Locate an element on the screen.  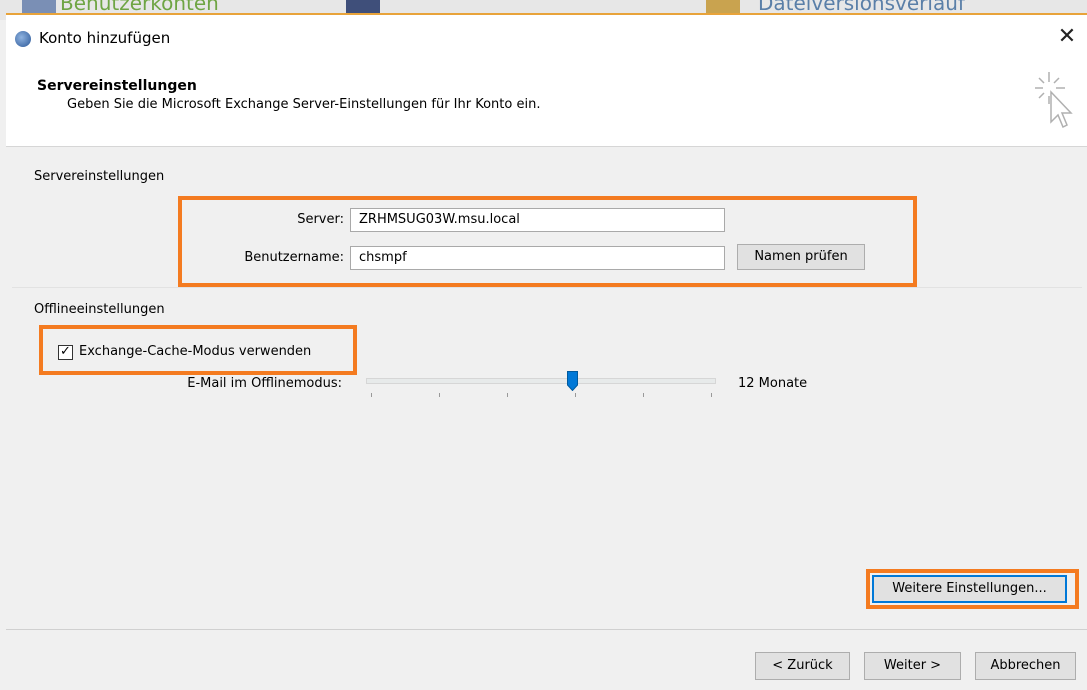
header-title: Servereinstellungen is located at coordinates (117, 86).